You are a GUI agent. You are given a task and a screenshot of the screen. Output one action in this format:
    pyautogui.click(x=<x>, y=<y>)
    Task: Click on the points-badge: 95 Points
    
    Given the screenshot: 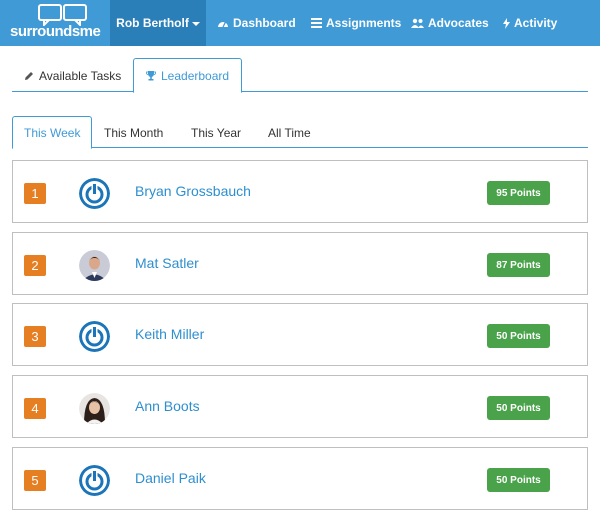 What is the action you would take?
    pyautogui.click(x=518, y=193)
    